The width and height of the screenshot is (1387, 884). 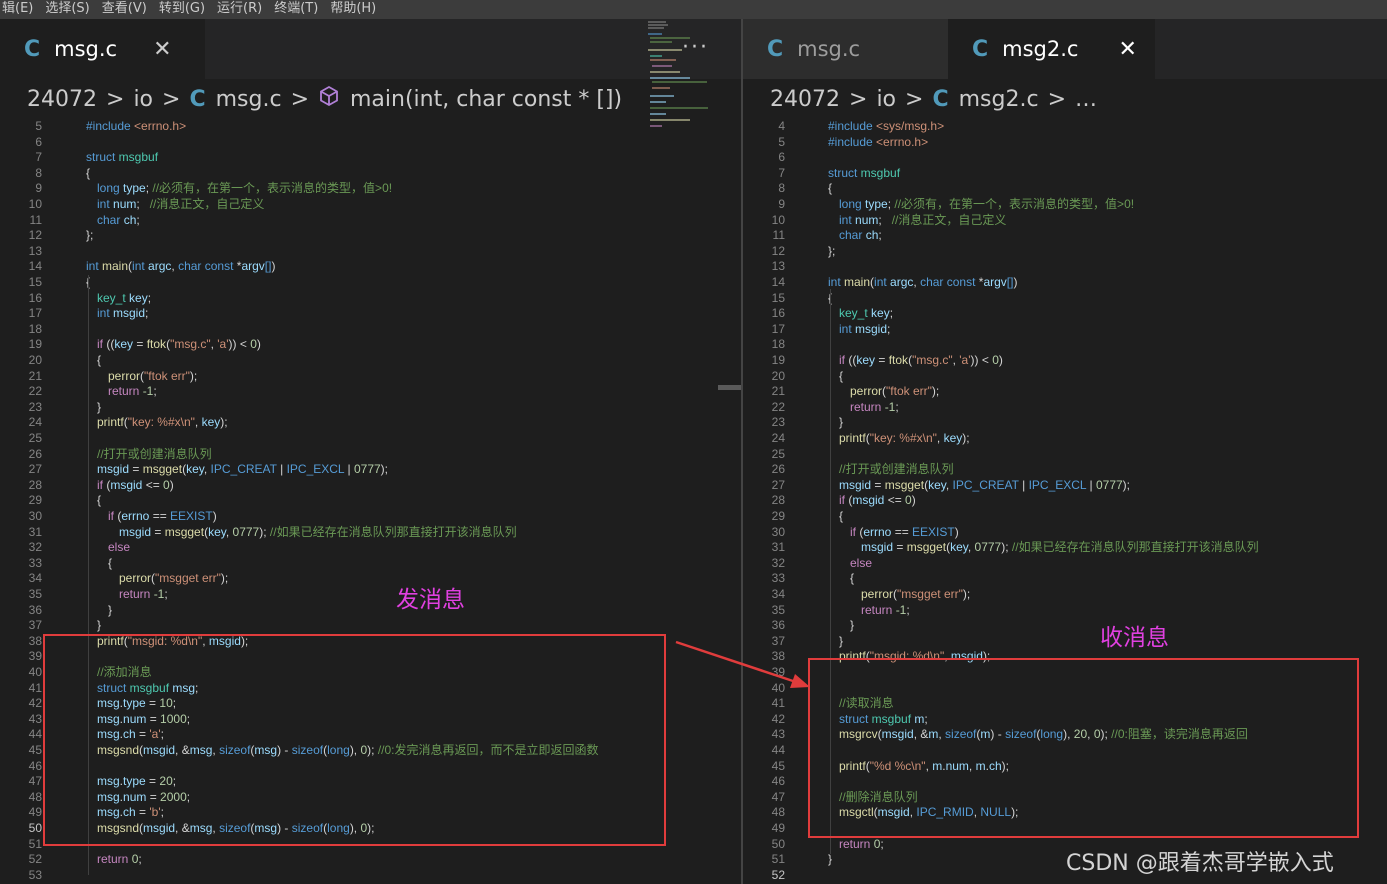 I want to click on code-text: key_t key;, so click(x=866, y=313).